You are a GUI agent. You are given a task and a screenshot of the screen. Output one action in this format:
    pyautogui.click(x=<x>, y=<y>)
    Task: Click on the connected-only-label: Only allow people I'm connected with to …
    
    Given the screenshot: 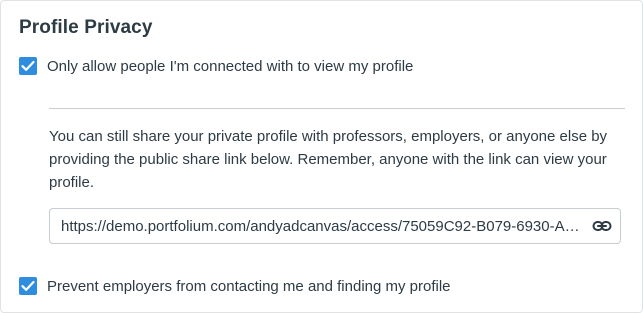 What is the action you would take?
    pyautogui.click(x=230, y=66)
    